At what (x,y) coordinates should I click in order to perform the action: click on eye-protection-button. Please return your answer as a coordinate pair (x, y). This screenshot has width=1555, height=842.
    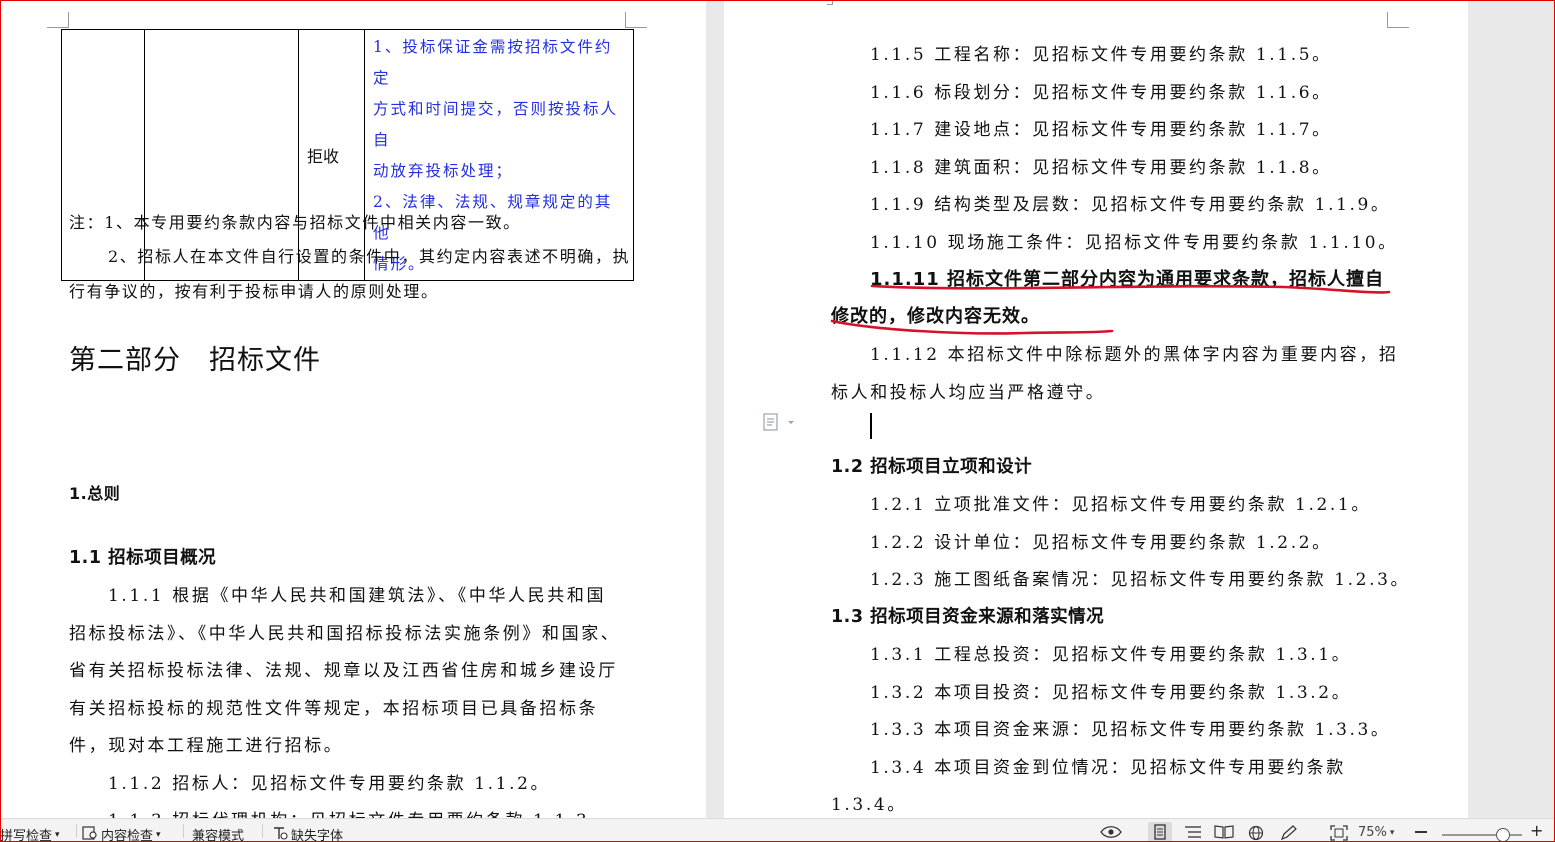
    Looking at the image, I should click on (1111, 833).